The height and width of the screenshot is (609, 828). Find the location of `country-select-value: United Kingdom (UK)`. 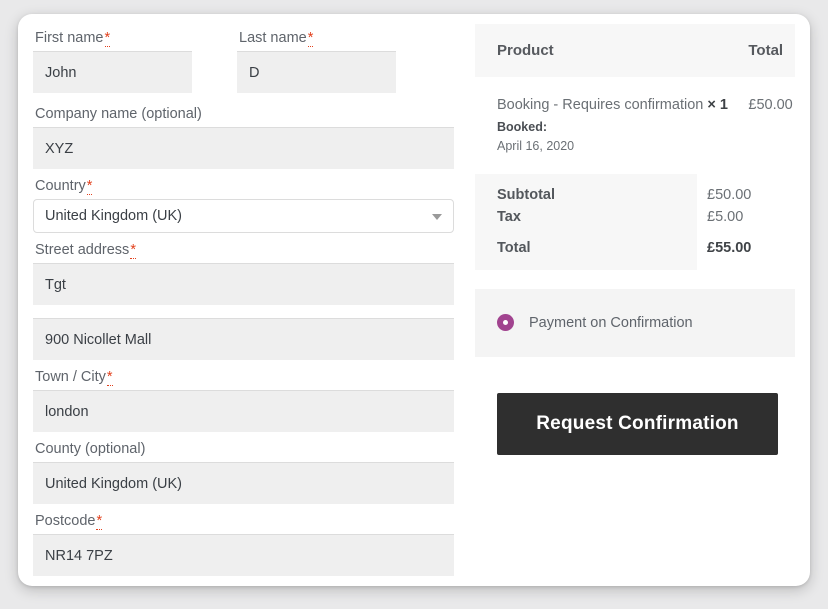

country-select-value: United Kingdom (UK) is located at coordinates (113, 216).